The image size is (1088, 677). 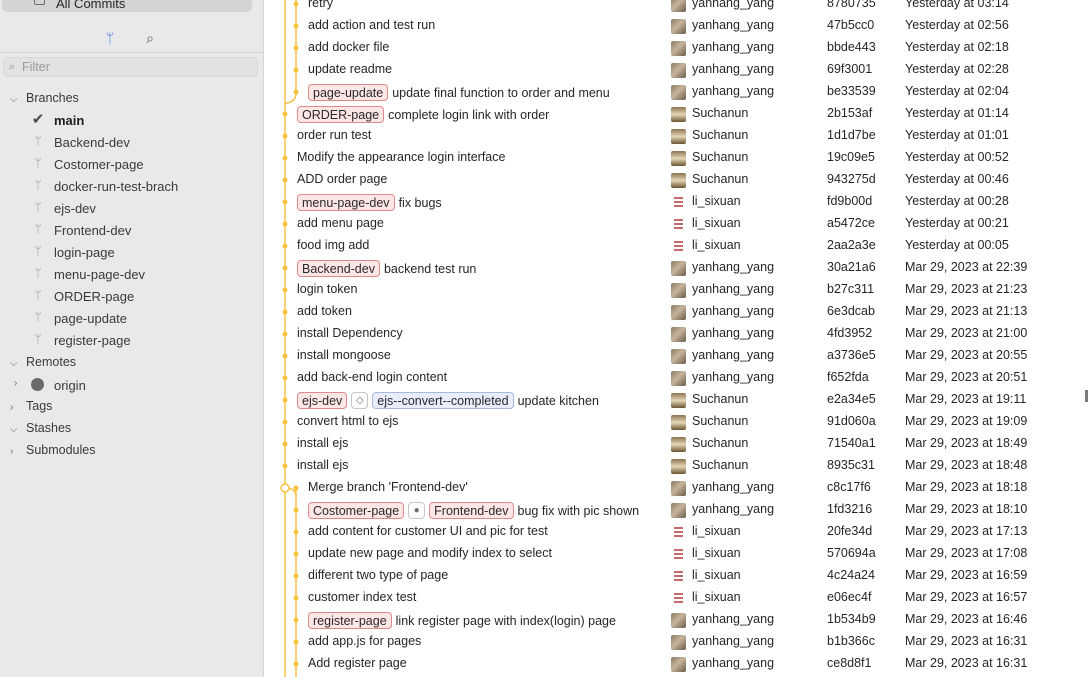 I want to click on section-submodules: › Submodules, so click(x=53, y=452).